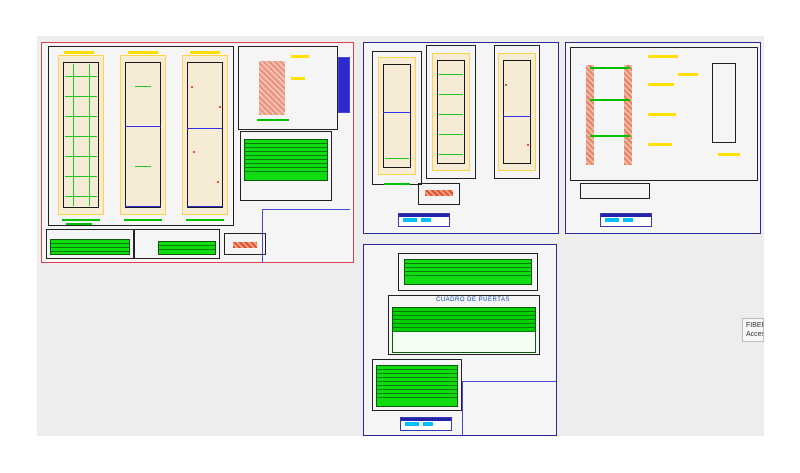  I want to click on detail-panel, so click(288, 88).